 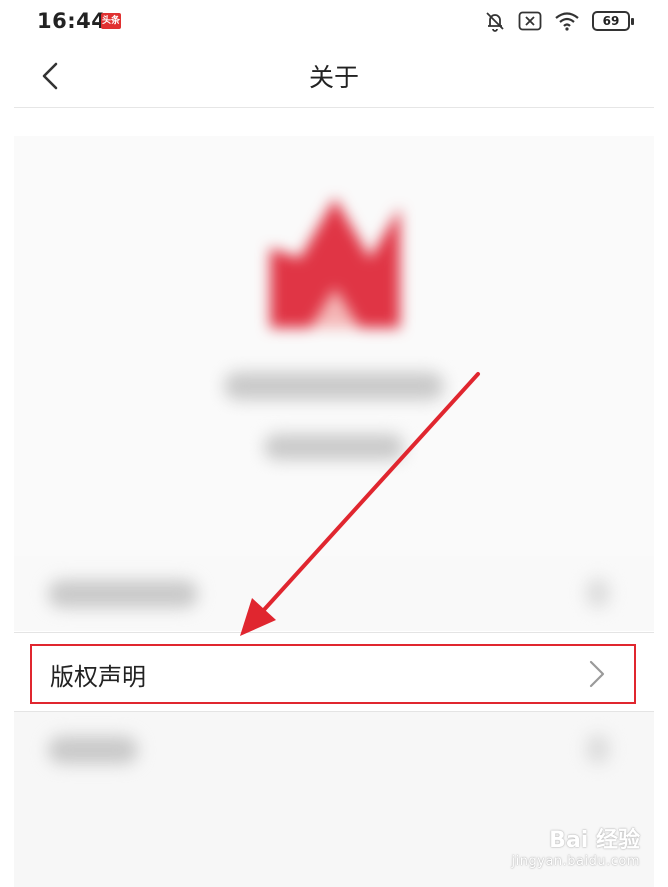 What do you see at coordinates (111, 21) in the screenshot?
I see `toutiao-app-icon: 头条` at bounding box center [111, 21].